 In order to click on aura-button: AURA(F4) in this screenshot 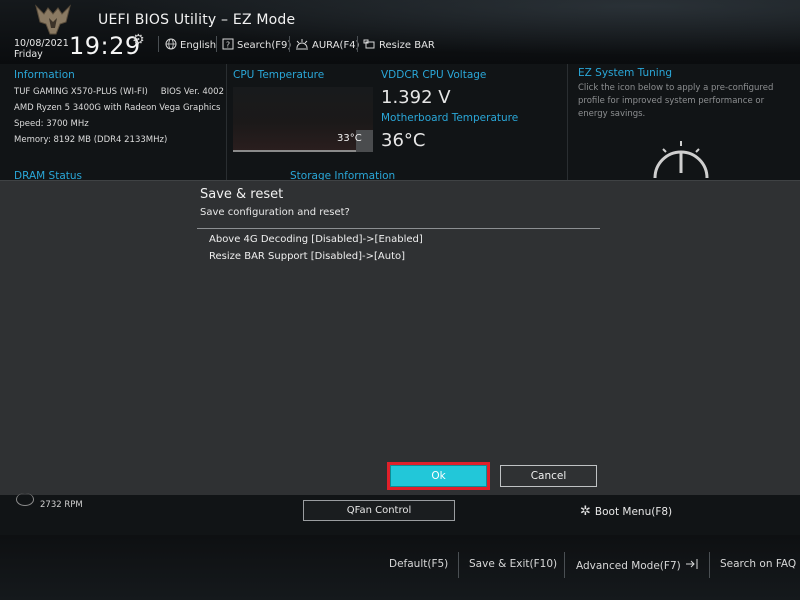, I will do `click(327, 45)`.